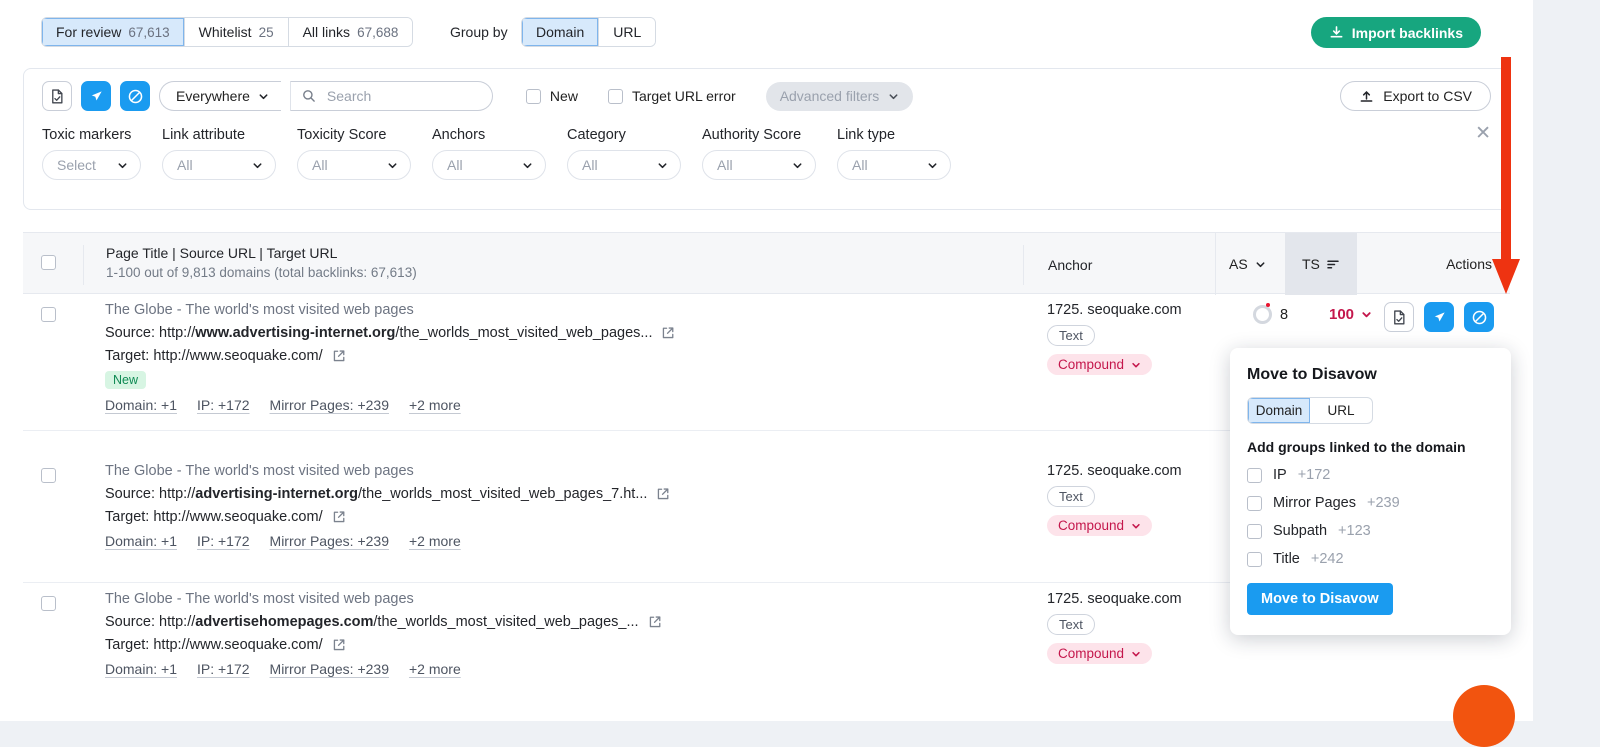 The width and height of the screenshot is (1600, 747). Describe the element at coordinates (839, 96) in the screenshot. I see `advanced-filters-button: Advanced filters` at that location.